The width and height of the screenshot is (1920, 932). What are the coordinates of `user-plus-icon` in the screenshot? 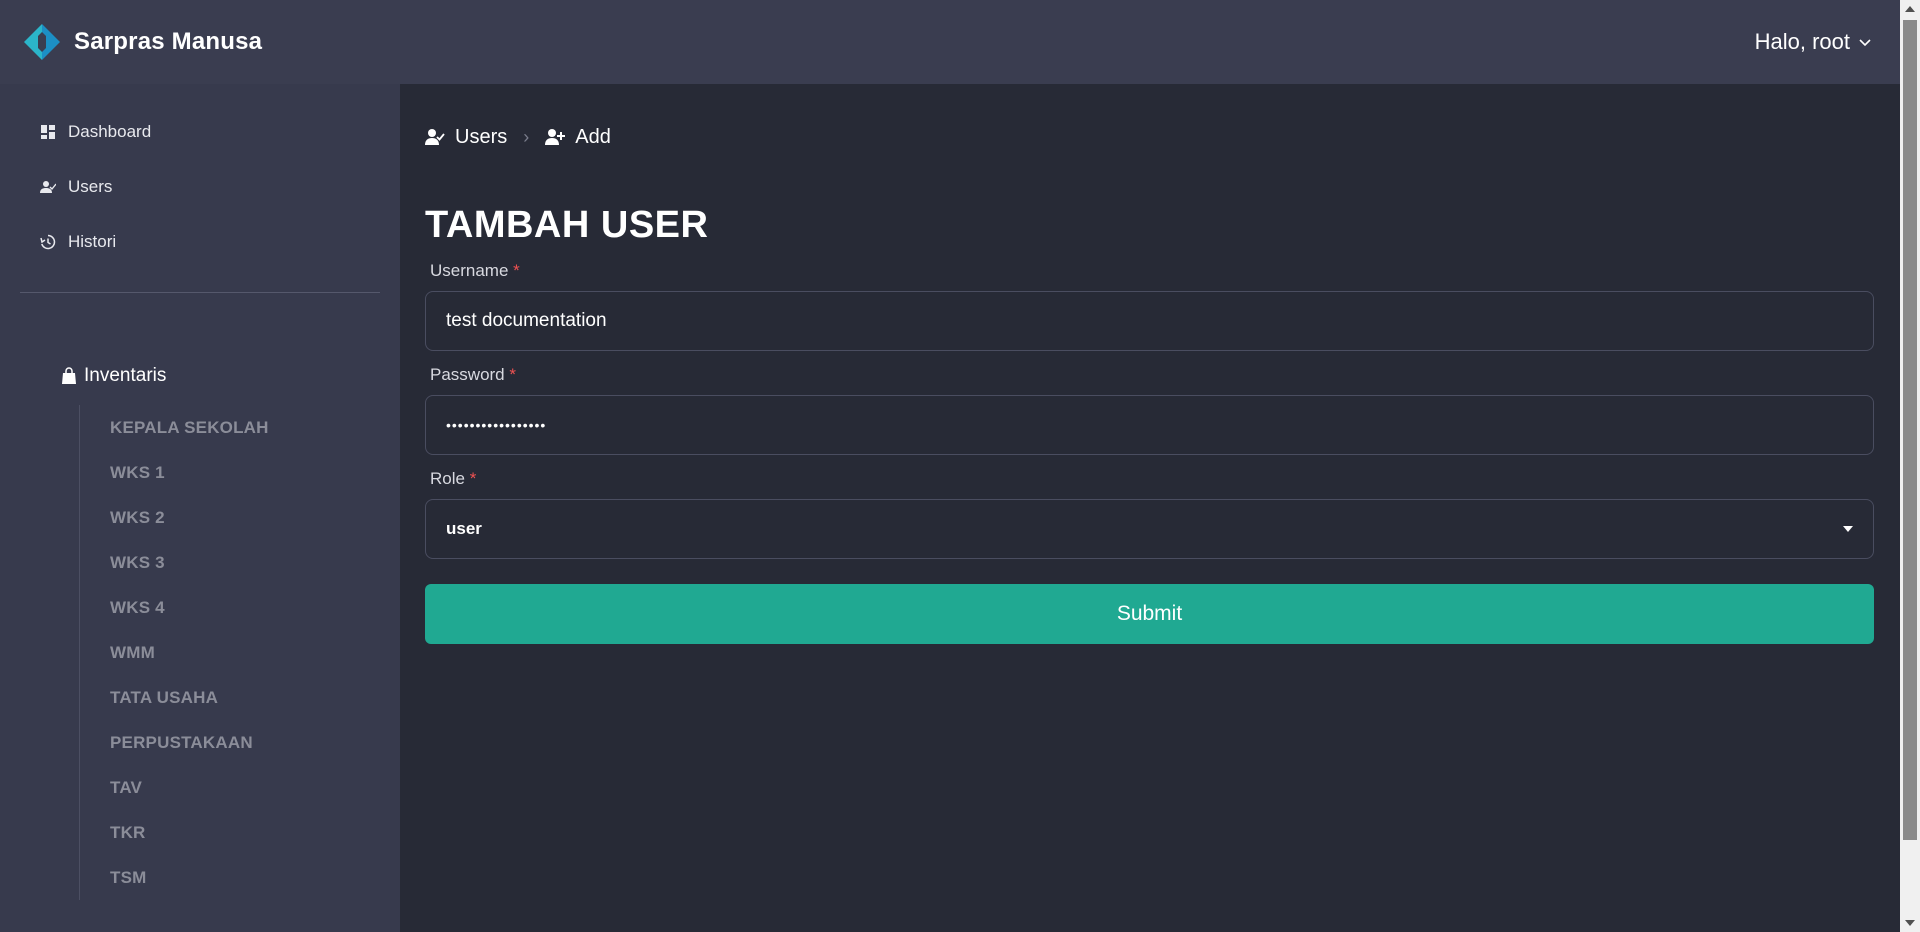 It's located at (555, 137).